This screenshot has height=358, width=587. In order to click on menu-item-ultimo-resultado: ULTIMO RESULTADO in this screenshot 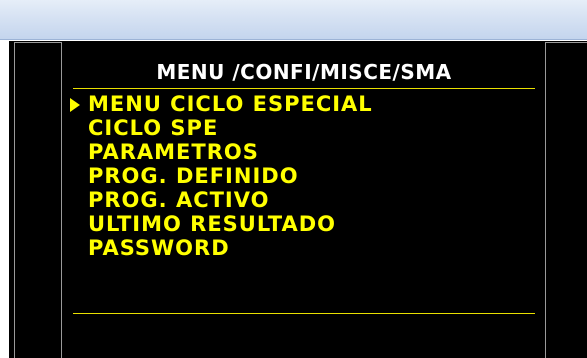, I will do `click(221, 224)`.